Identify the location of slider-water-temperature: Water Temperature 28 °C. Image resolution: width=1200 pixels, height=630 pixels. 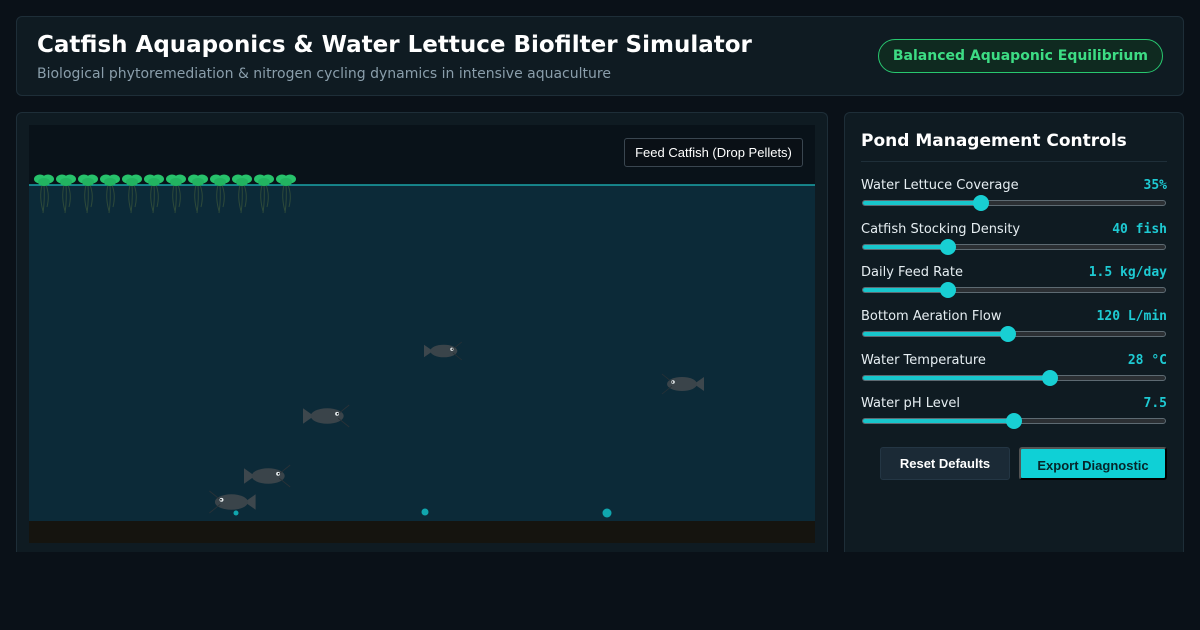
(1014, 373).